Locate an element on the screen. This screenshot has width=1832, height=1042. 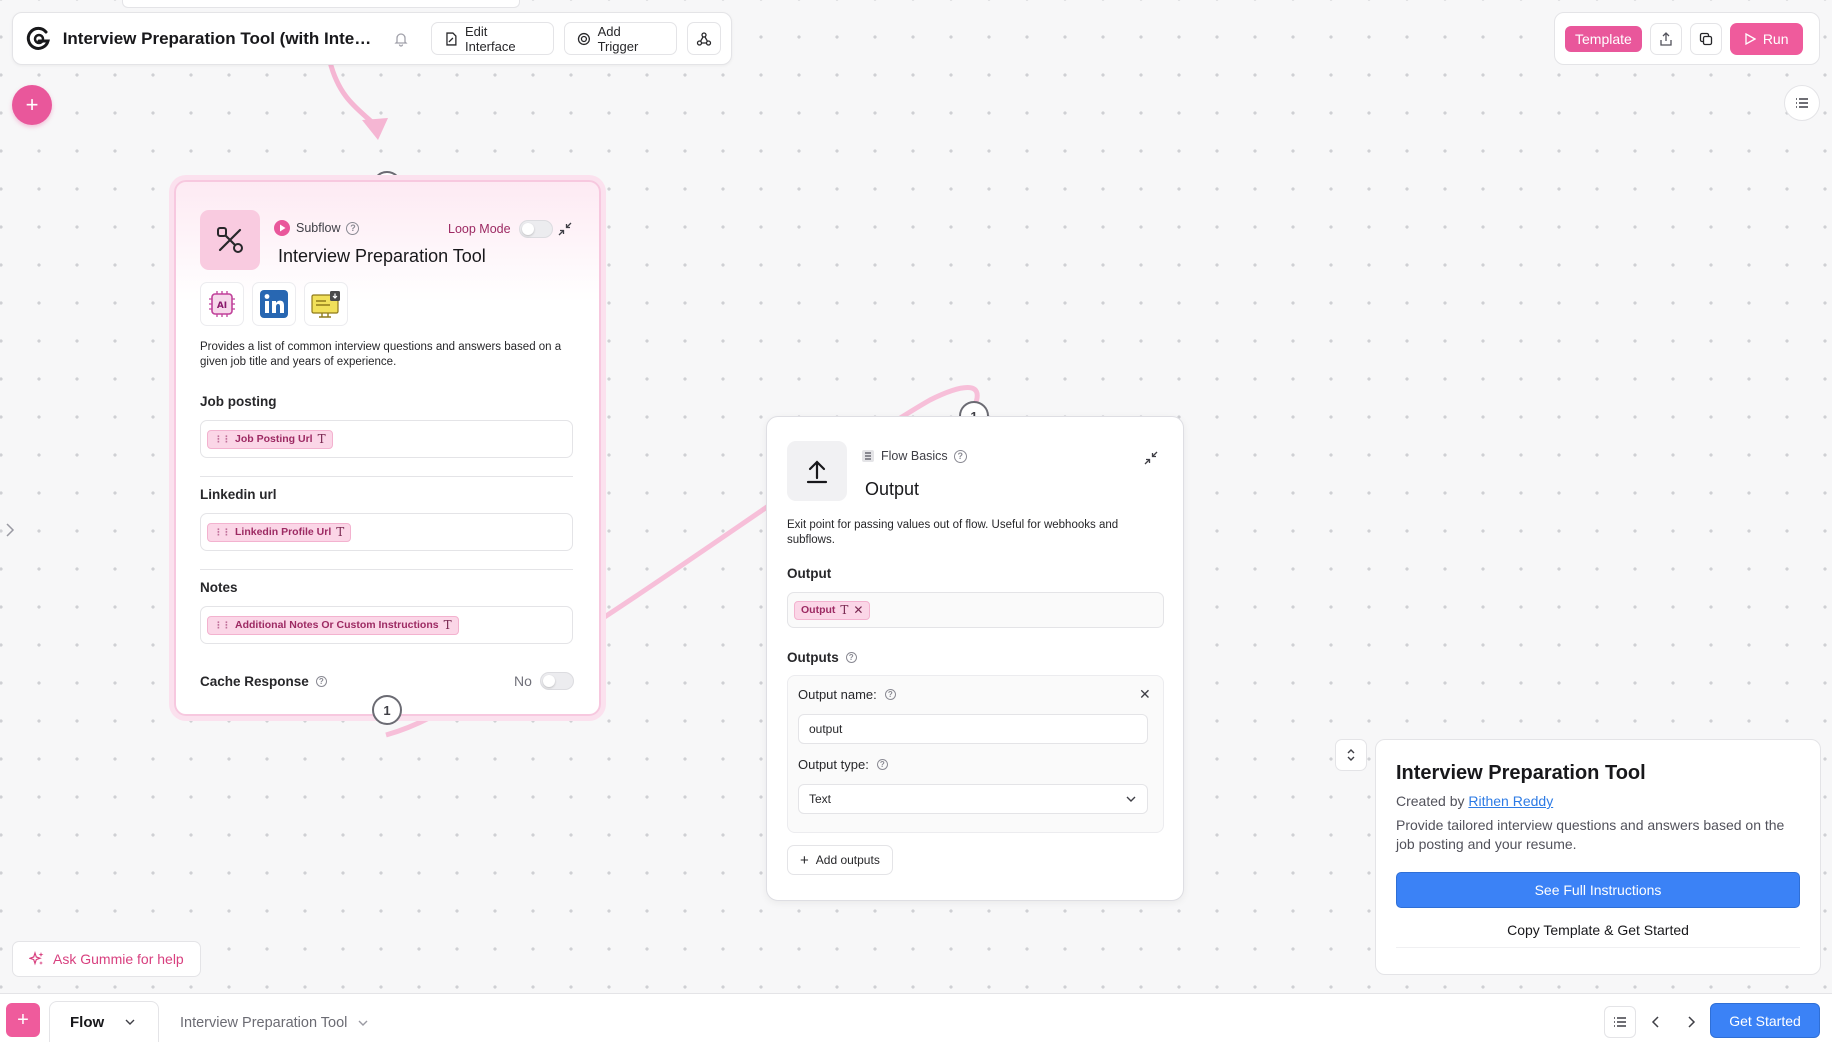
tab-interface-label: Interview Preparation Tool is located at coordinates (264, 1023).